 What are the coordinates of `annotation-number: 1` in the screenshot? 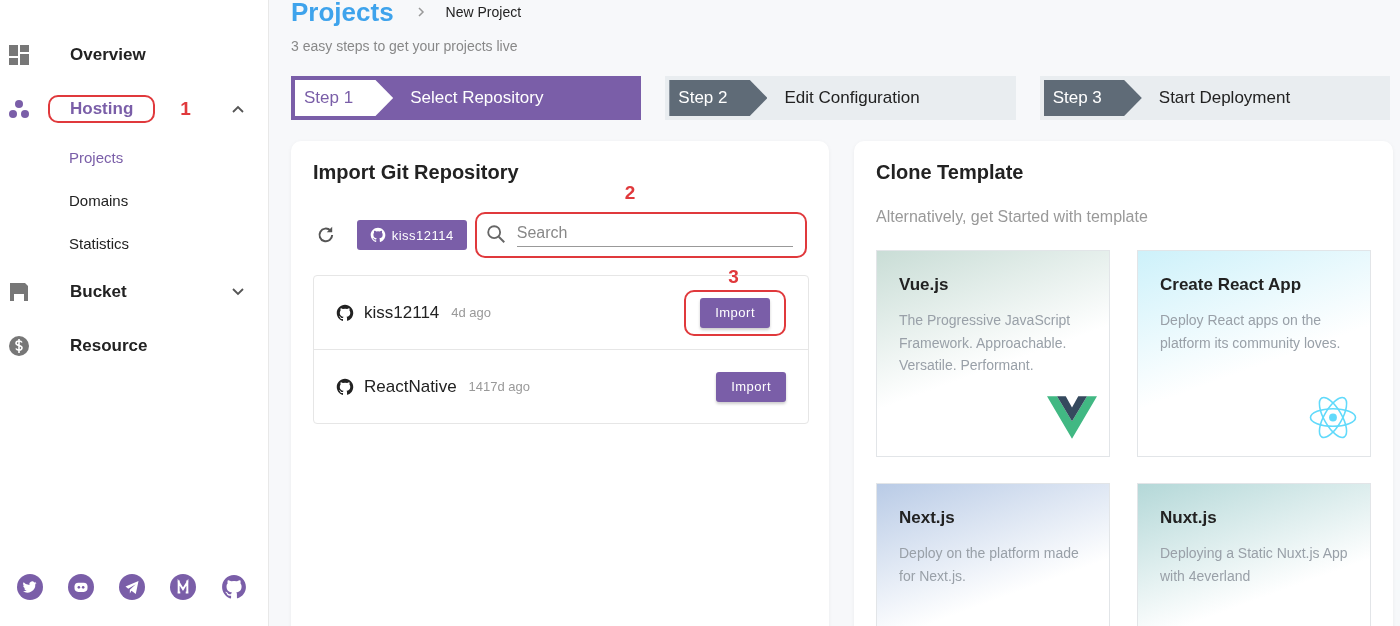 It's located at (185, 109).